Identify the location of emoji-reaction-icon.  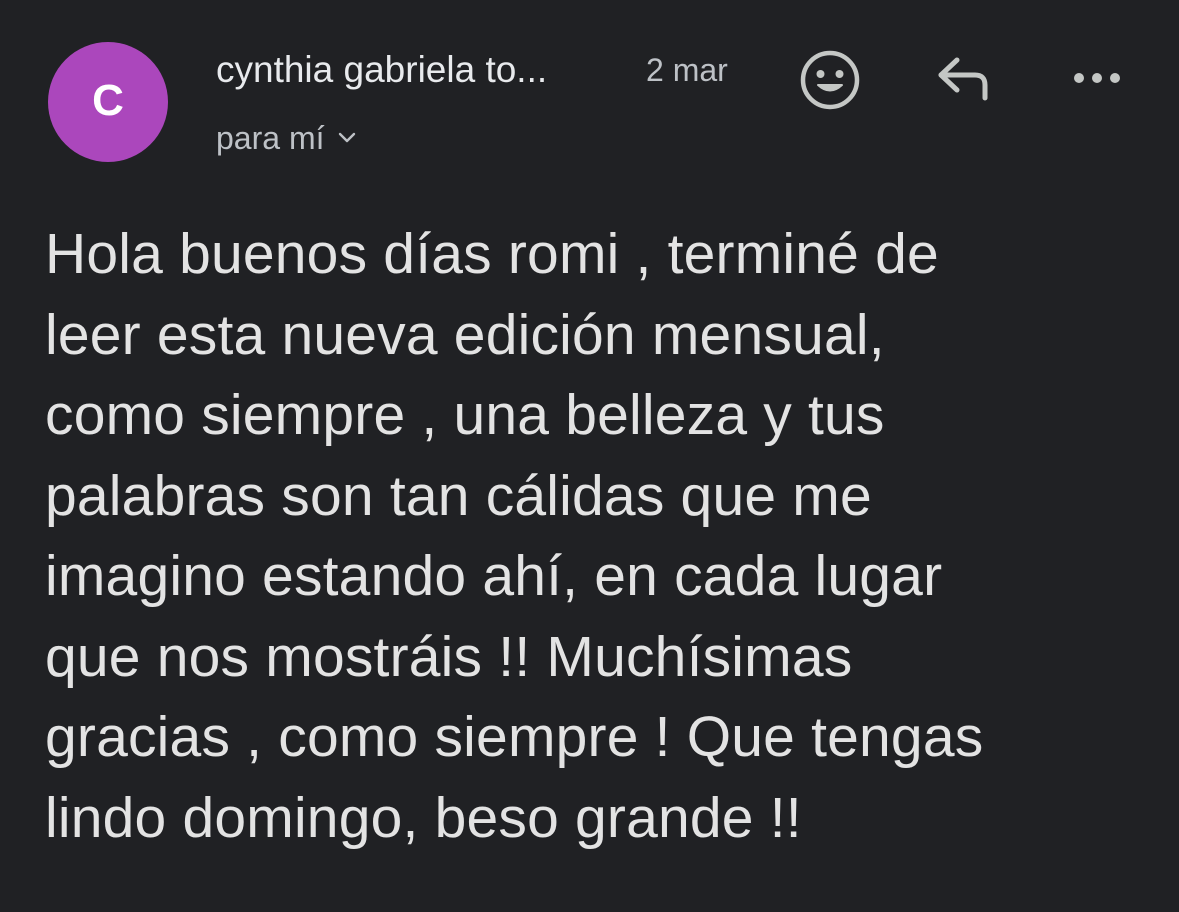
(830, 80).